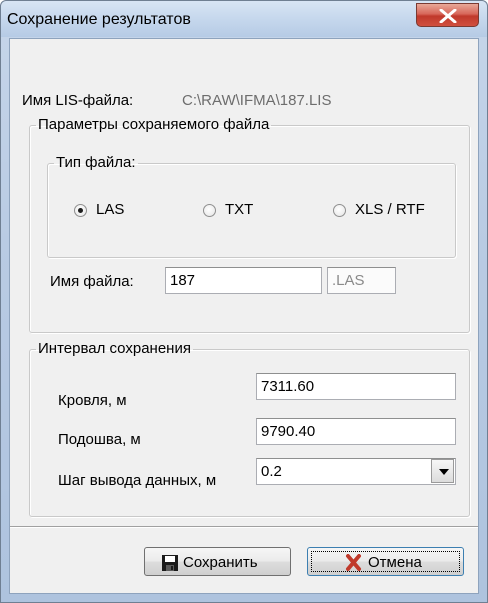  What do you see at coordinates (243, 280) in the screenshot?
I see `filename-input: 187` at bounding box center [243, 280].